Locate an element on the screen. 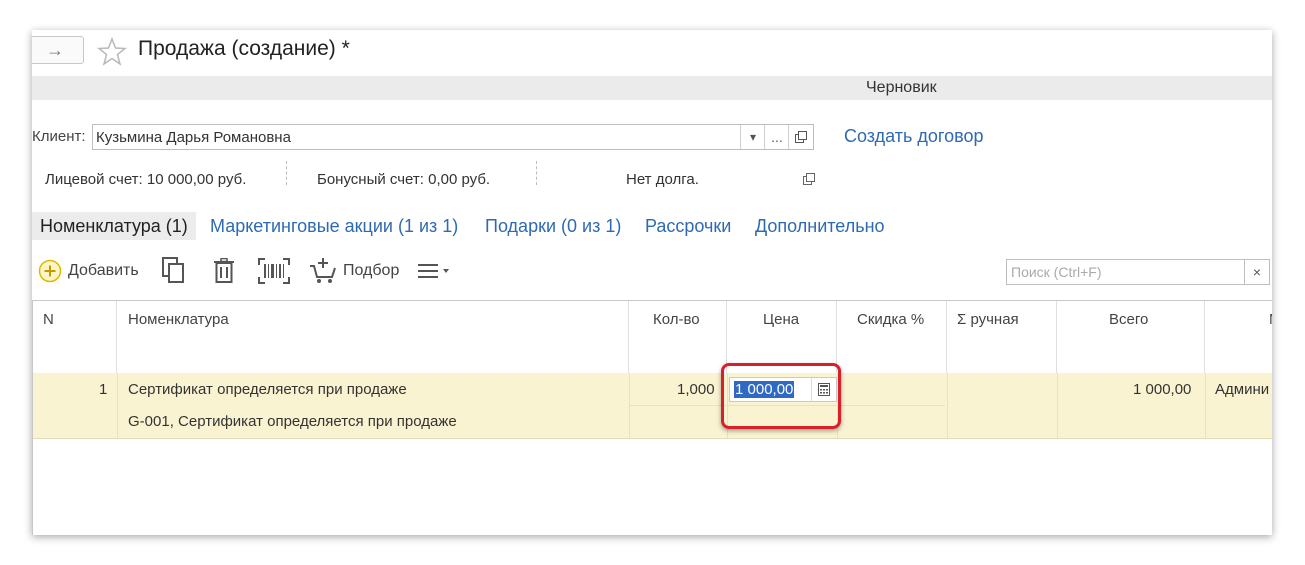 Image resolution: width=1305 pixels, height=565 pixels. tab-gifts: Подарки (0 из 1) is located at coordinates (553, 226).